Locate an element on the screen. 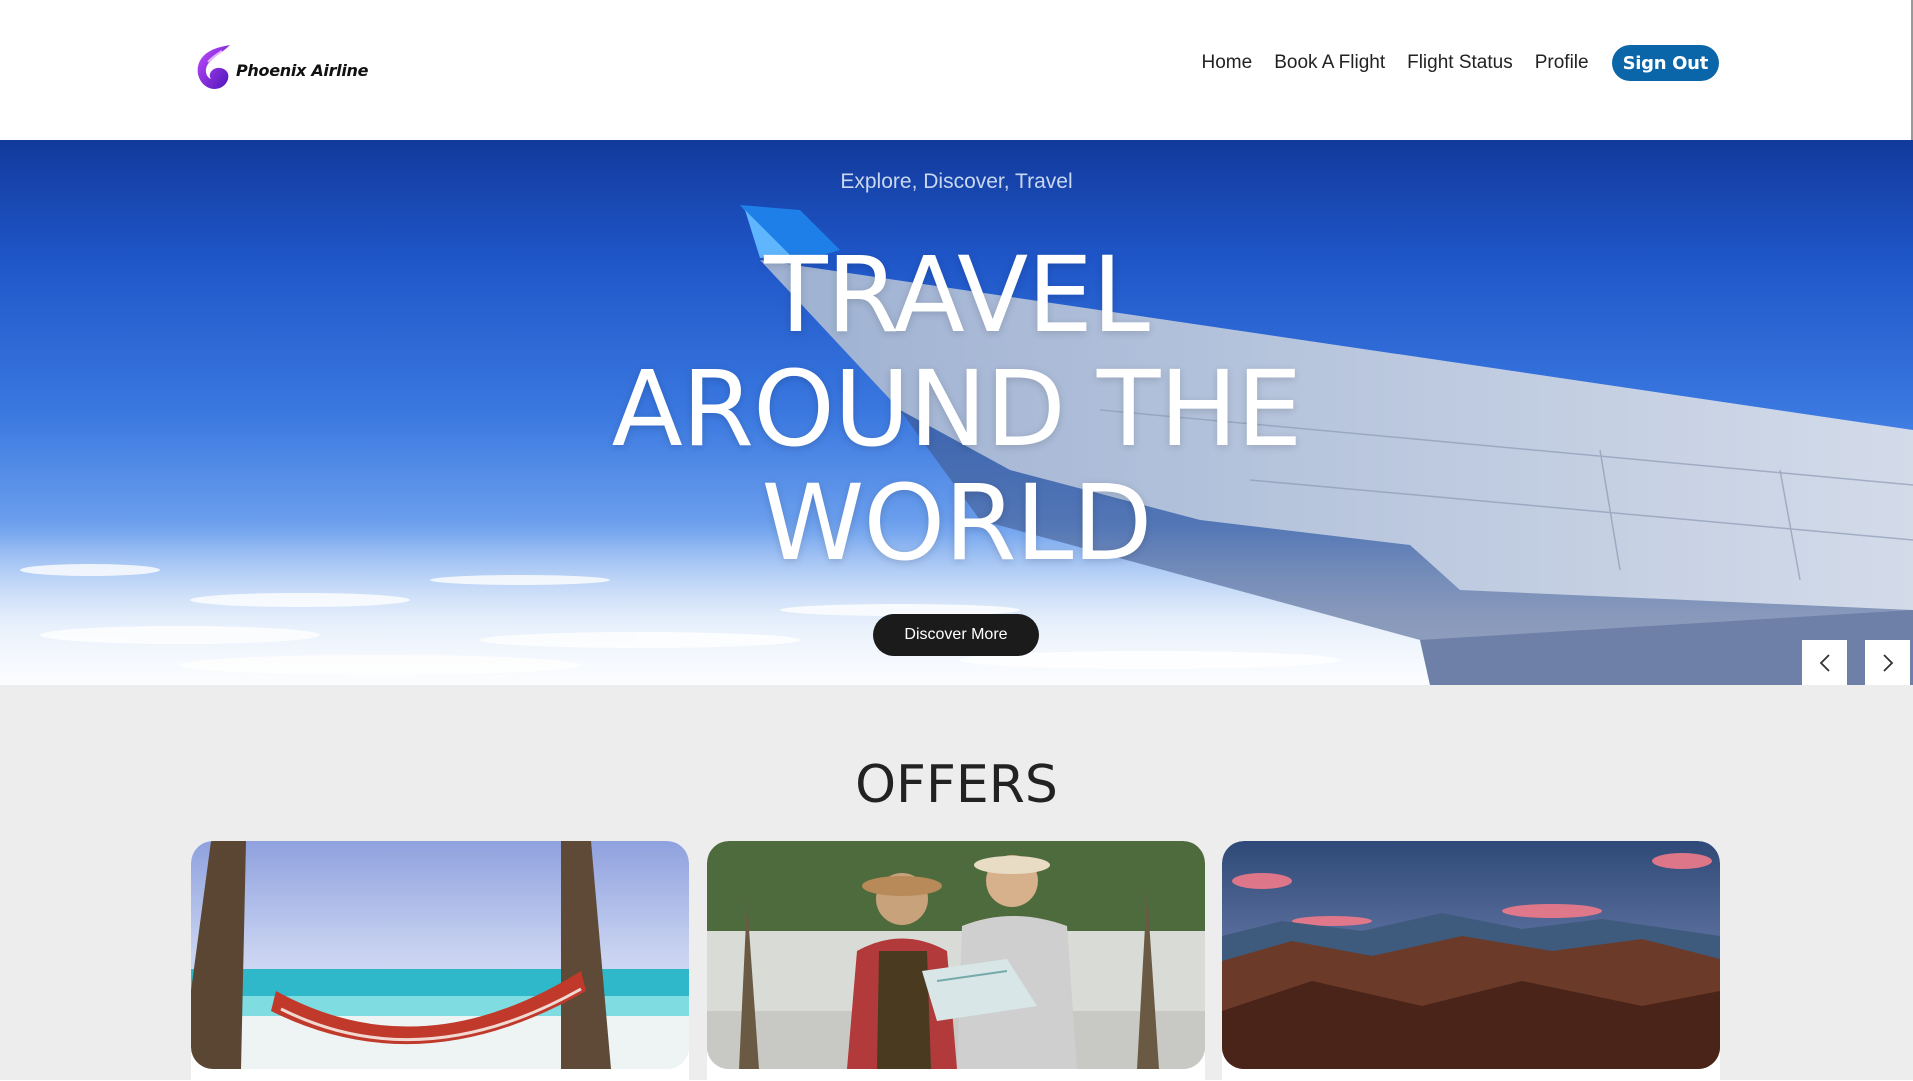 The image size is (1913, 1081). chevron-right-icon is located at coordinates (1887, 662).